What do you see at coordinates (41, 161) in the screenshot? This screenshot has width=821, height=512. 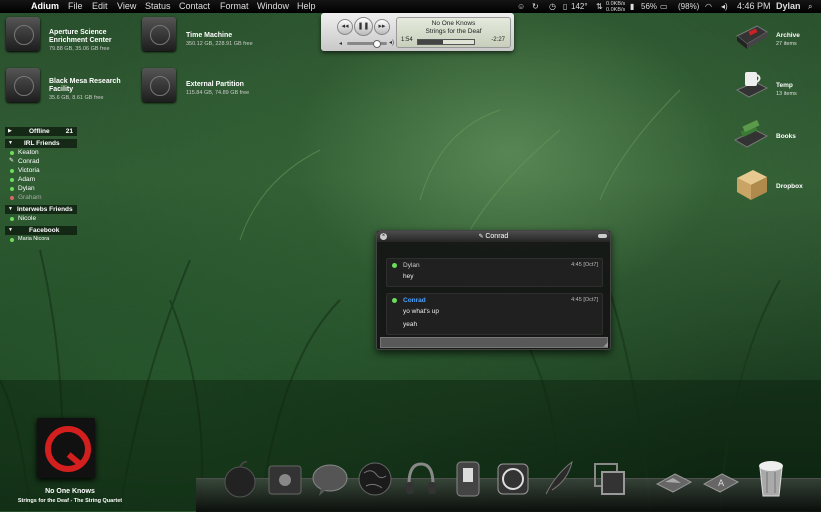 I see `contact-conrad: ✎ Conrad` at bounding box center [41, 161].